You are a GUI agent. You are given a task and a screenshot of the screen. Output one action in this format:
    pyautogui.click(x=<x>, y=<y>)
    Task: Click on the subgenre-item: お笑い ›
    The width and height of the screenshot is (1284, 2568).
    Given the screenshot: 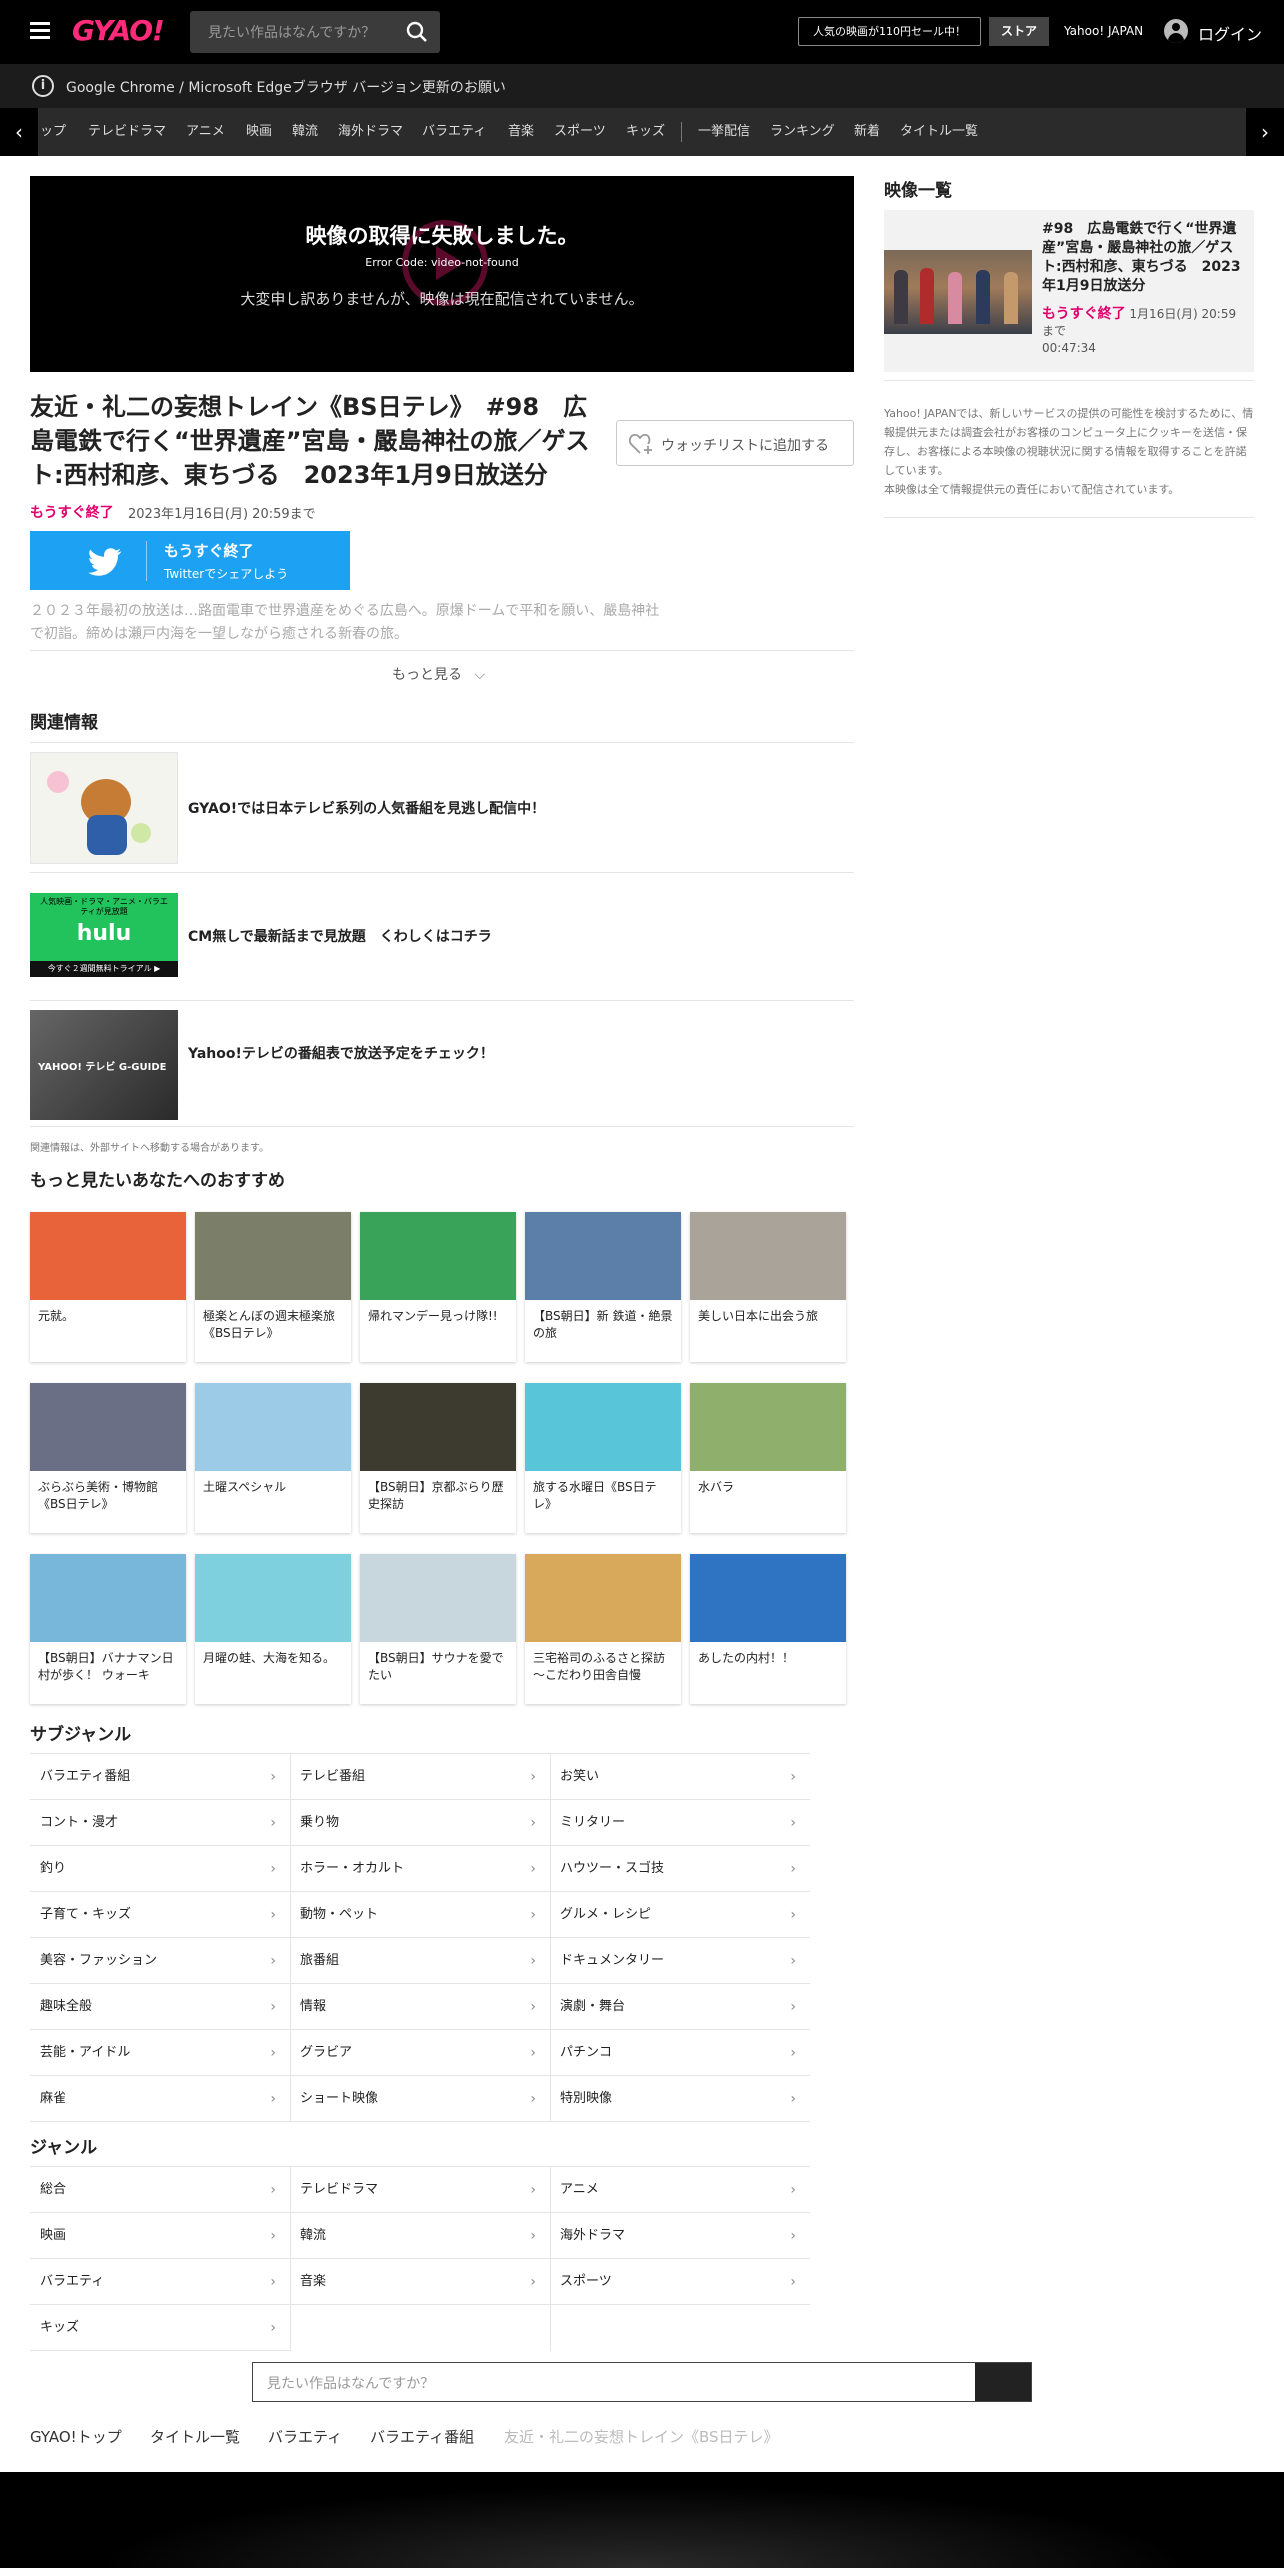 What is the action you would take?
    pyautogui.click(x=680, y=1777)
    